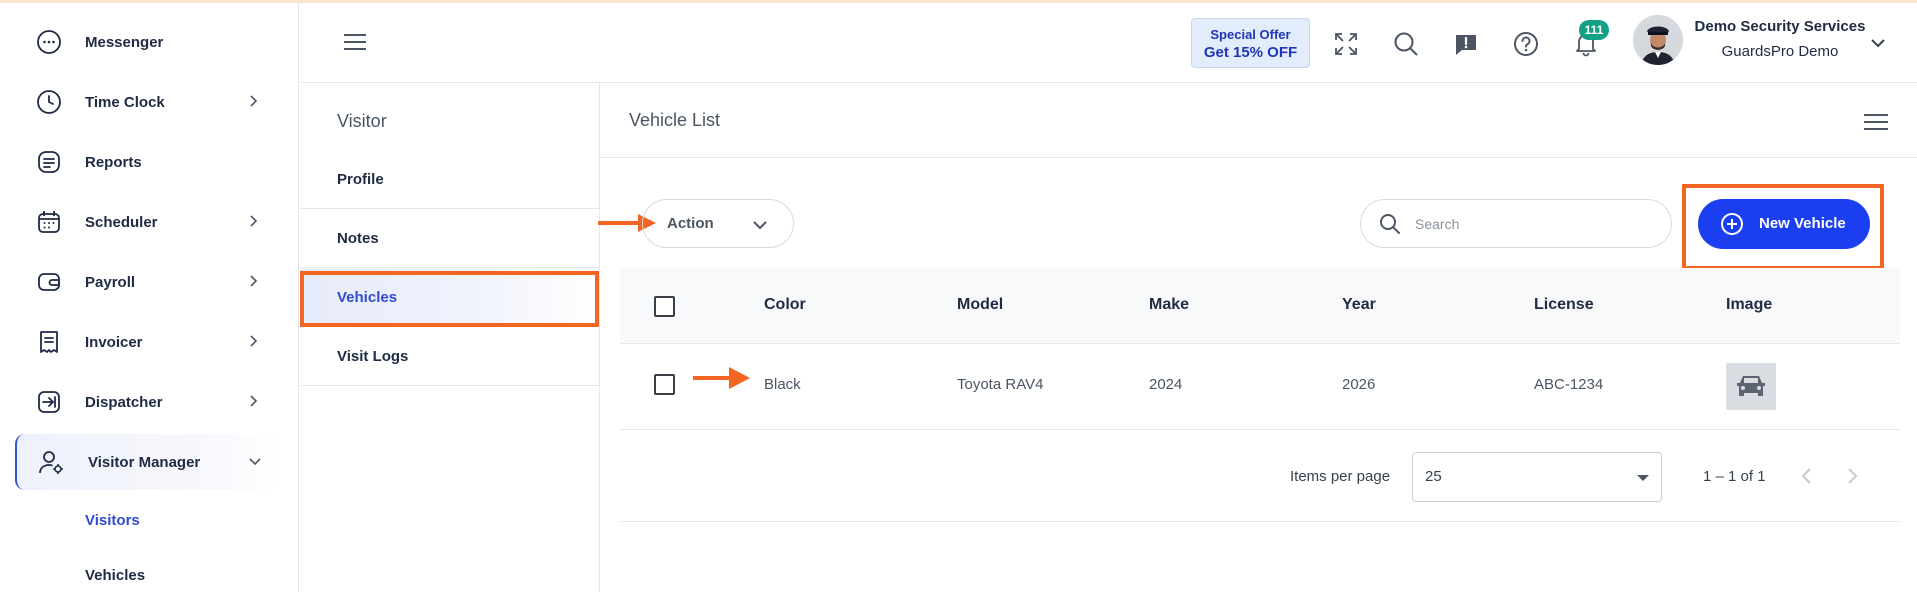 The width and height of the screenshot is (1917, 592). Describe the element at coordinates (49, 402) in the screenshot. I see `dispatch-icon` at that location.